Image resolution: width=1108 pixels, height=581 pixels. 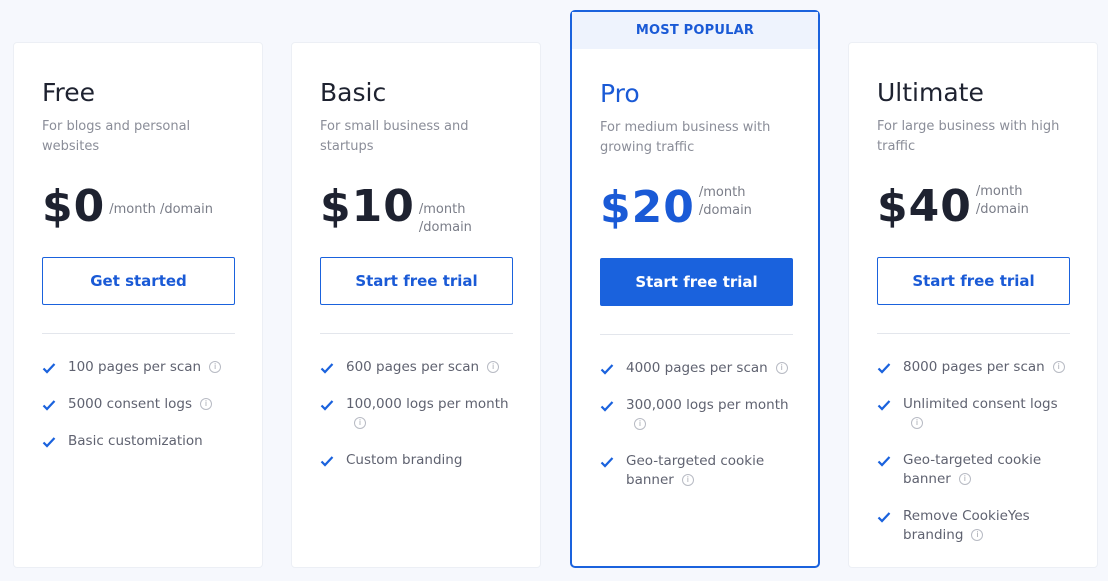 I want to click on feature-item: 300,000 logs per month i, so click(x=695, y=415).